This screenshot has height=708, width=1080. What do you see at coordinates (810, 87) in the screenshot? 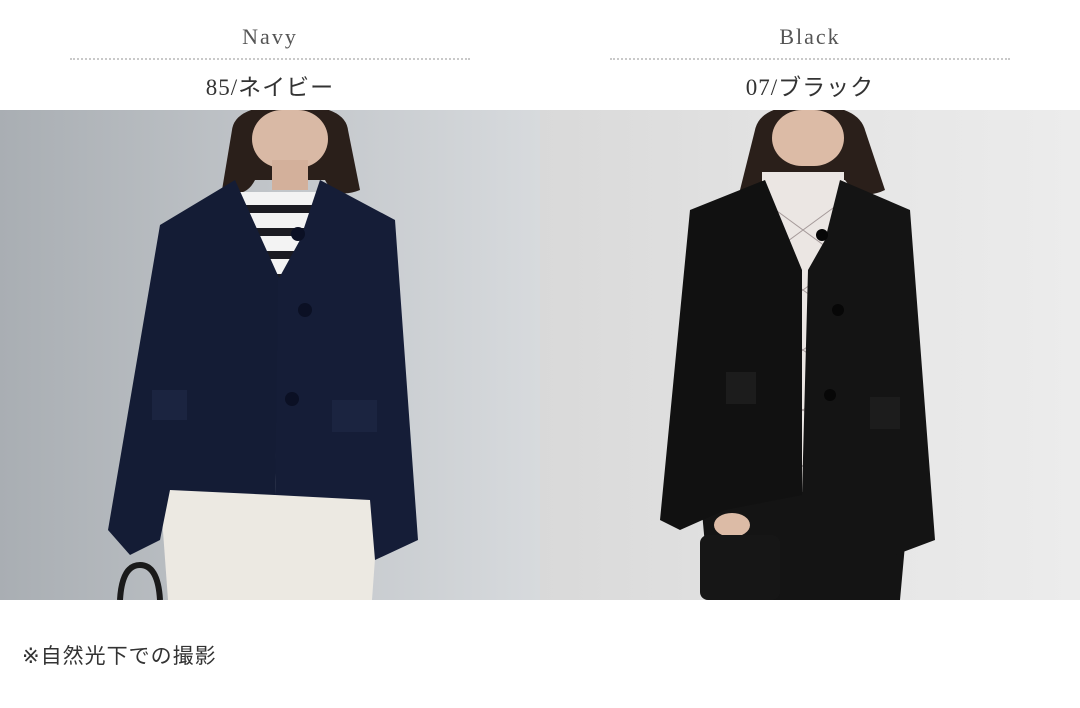
I see `color-code: 07/ブラック` at bounding box center [810, 87].